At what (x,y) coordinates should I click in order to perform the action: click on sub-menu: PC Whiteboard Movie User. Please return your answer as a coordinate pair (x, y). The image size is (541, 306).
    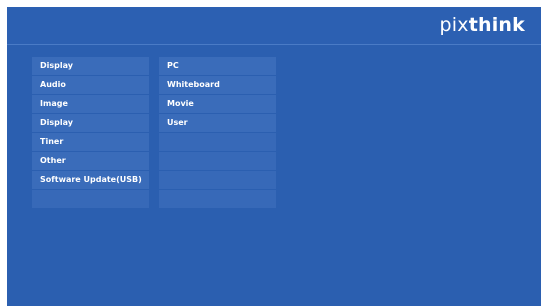
    Looking at the image, I should click on (217, 133).